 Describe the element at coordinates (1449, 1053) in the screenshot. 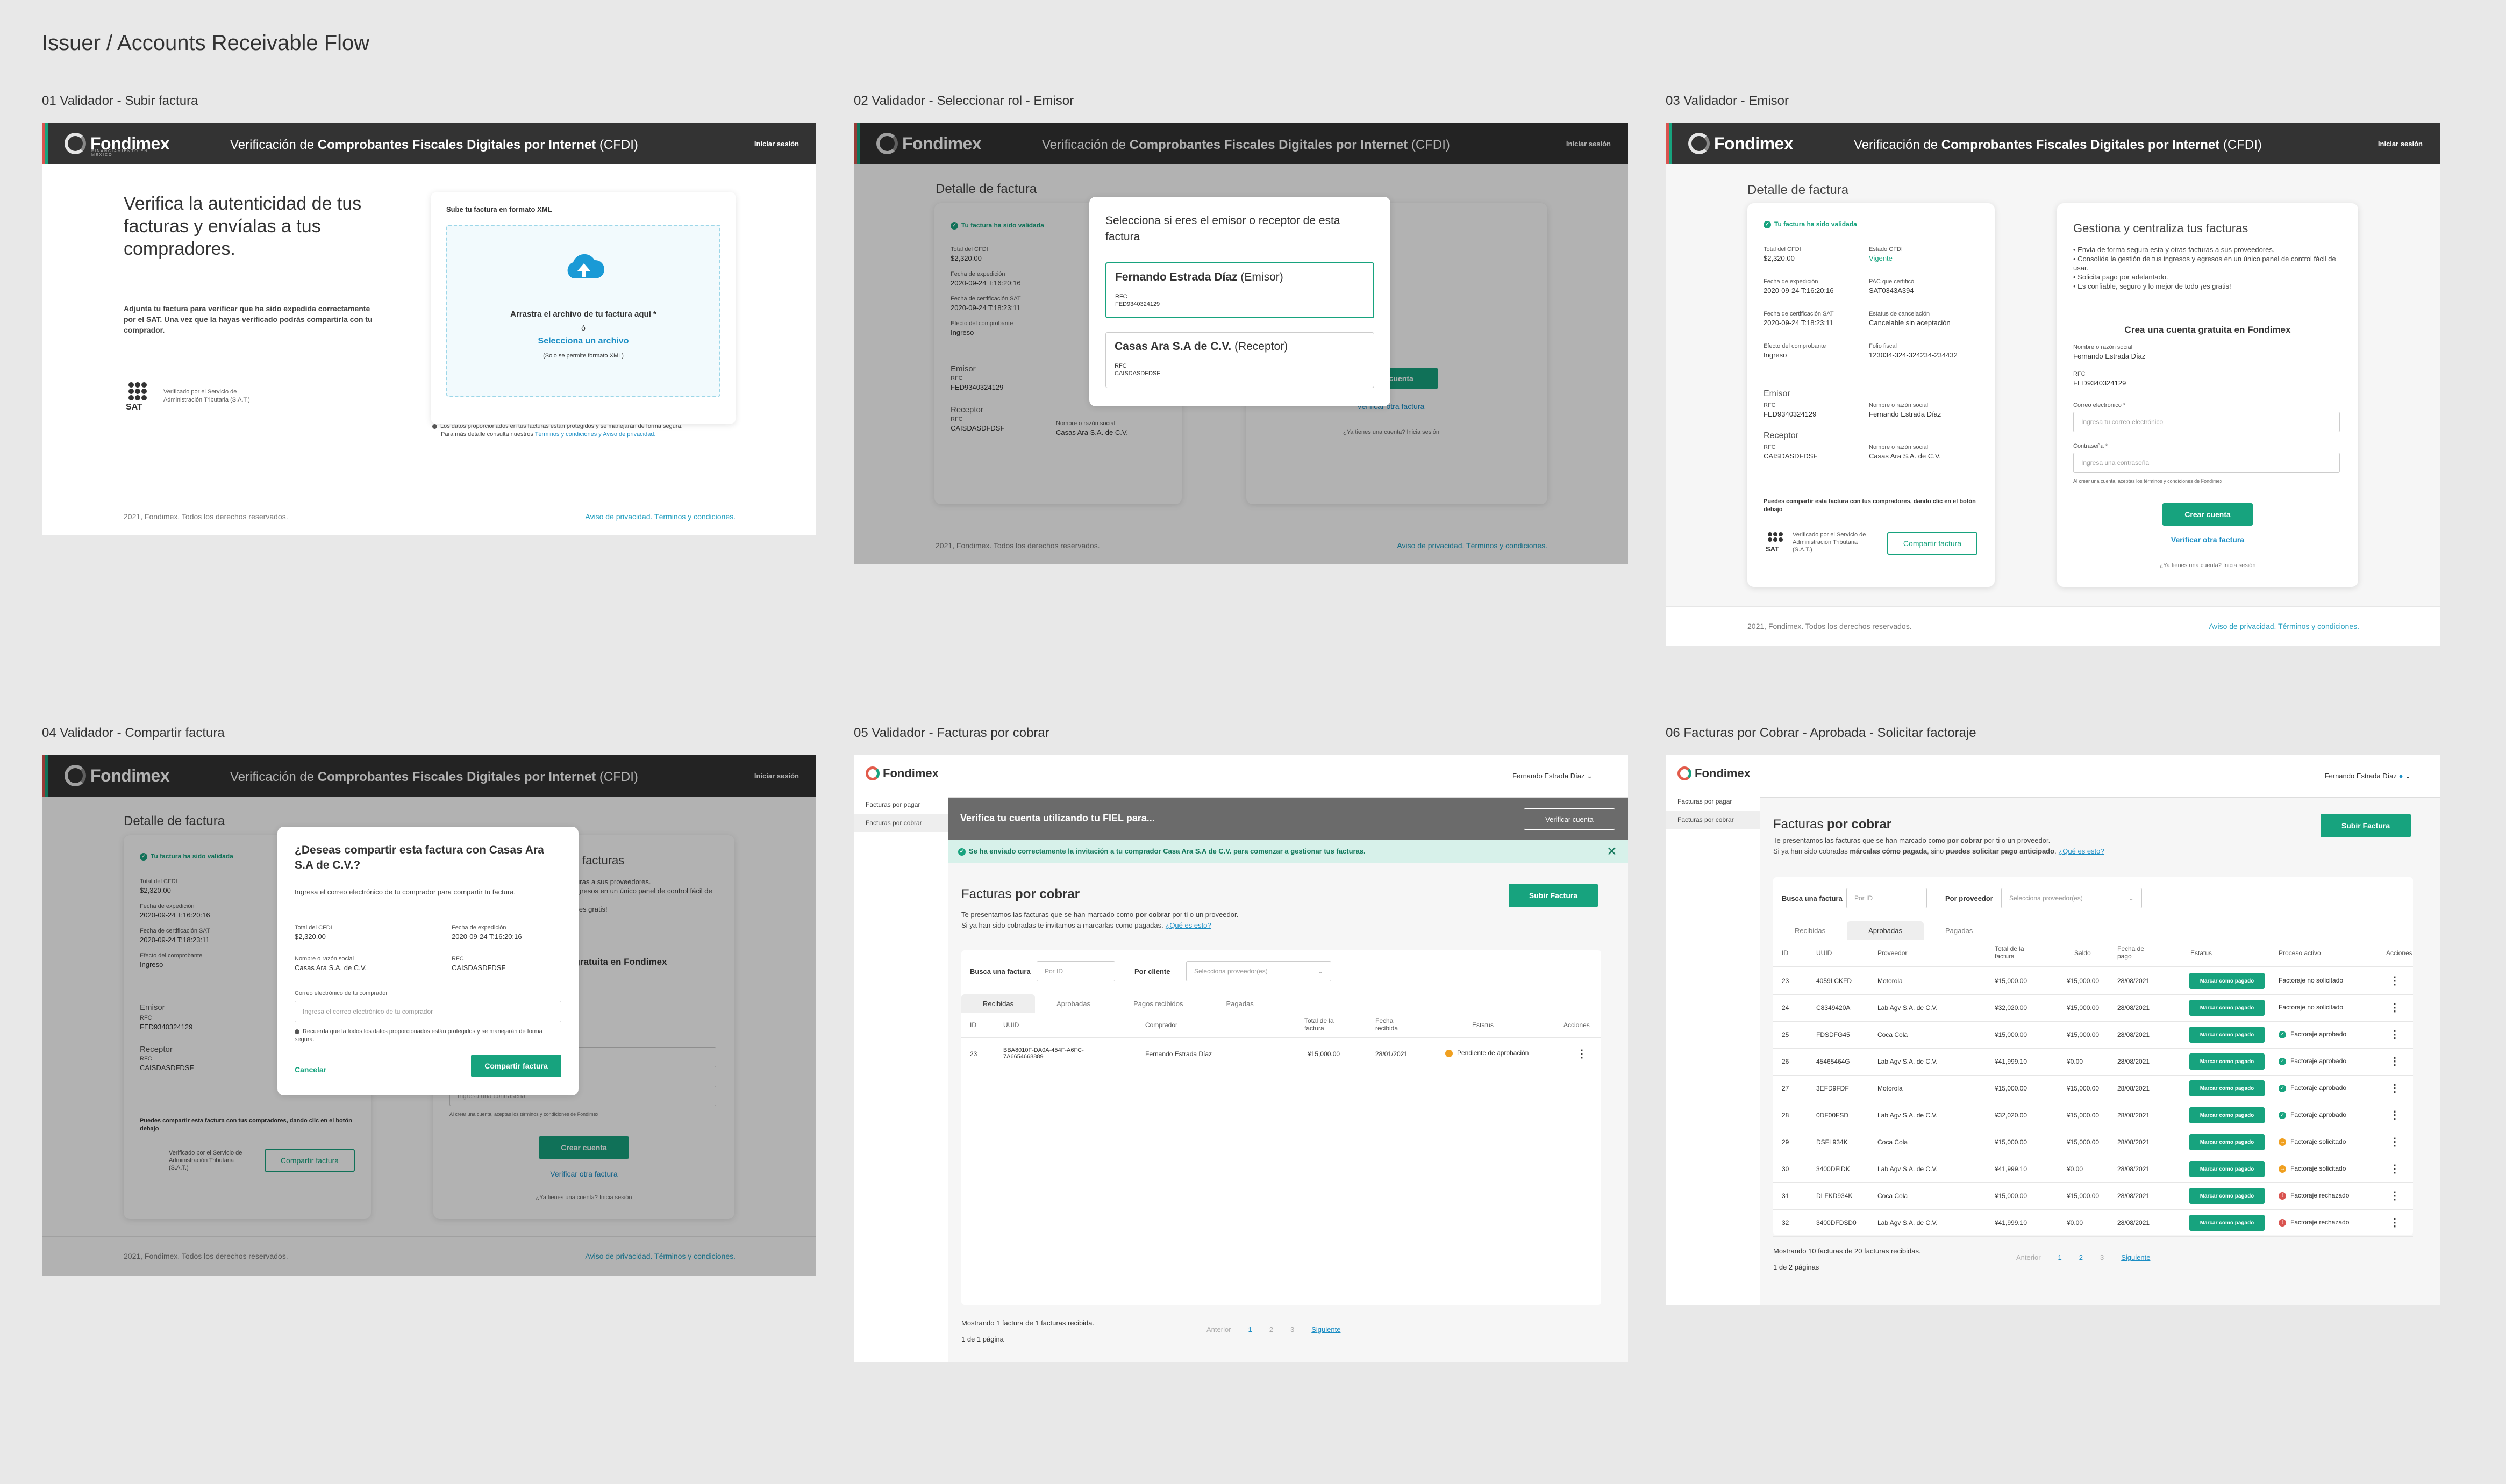

I see `pending-icon` at that location.